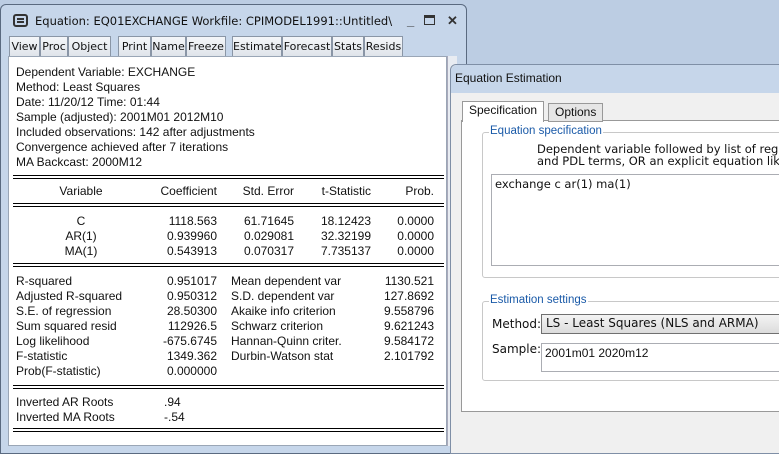  Describe the element at coordinates (192, 326) in the screenshot. I see `stat-cell: 112926.5` at that location.